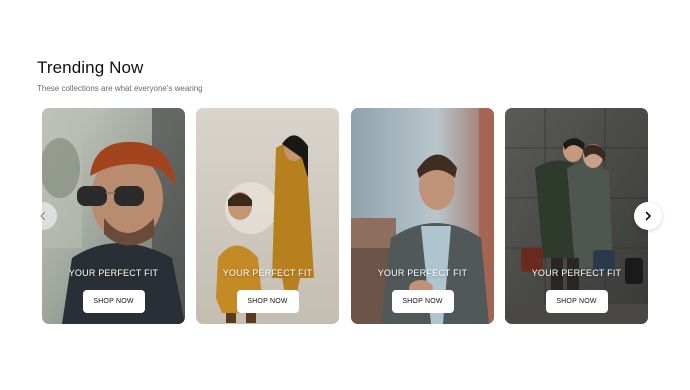 Image resolution: width=690 pixels, height=390 pixels. What do you see at coordinates (422, 216) in the screenshot?
I see `product-card-3: YOUR PERFECT FIT SHOP NOW` at bounding box center [422, 216].